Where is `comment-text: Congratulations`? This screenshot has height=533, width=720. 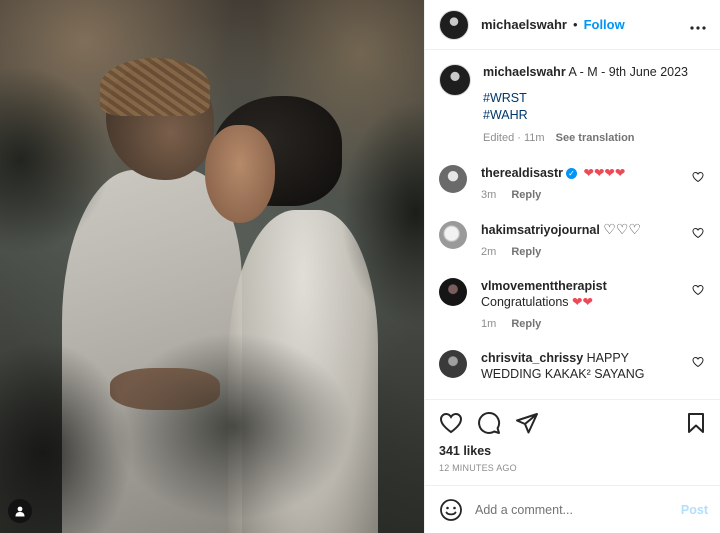 comment-text: Congratulations is located at coordinates (525, 302).